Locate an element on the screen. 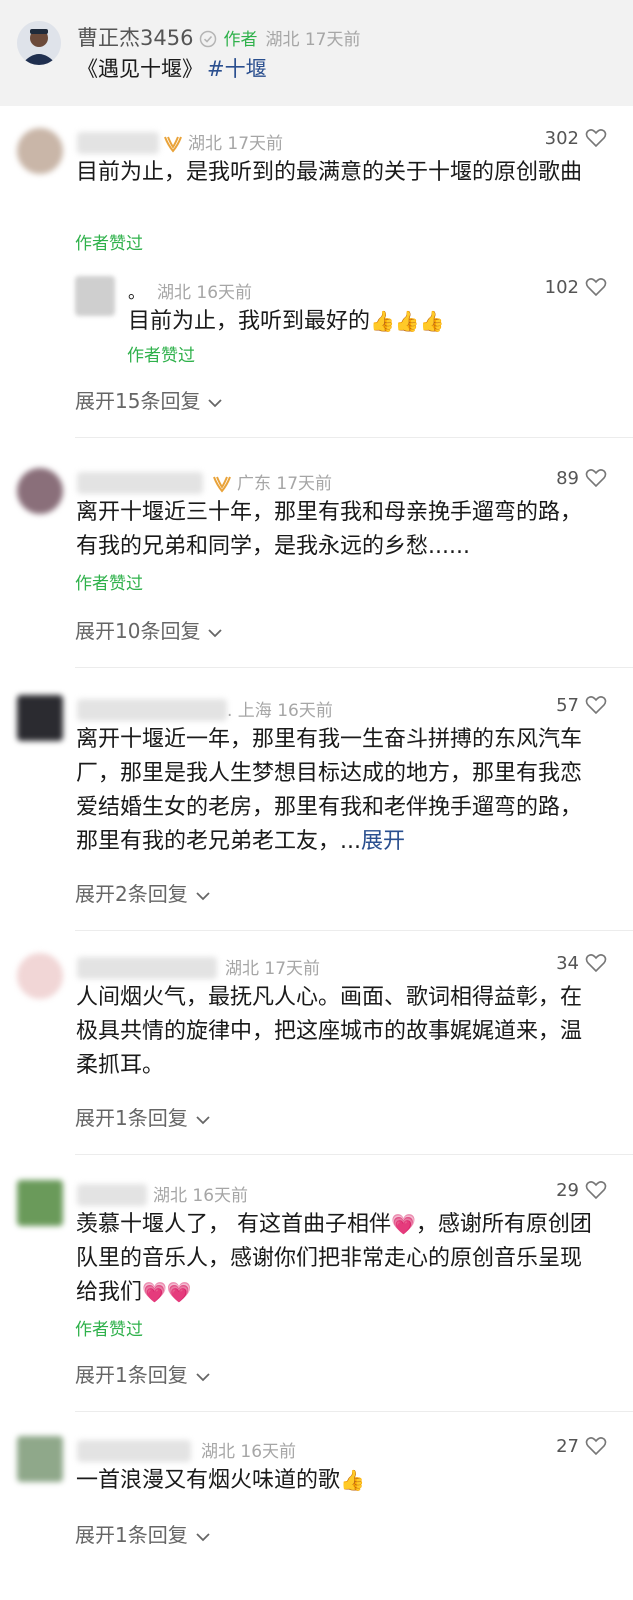 This screenshot has width=633, height=1600. author-avatar is located at coordinates (39, 43).